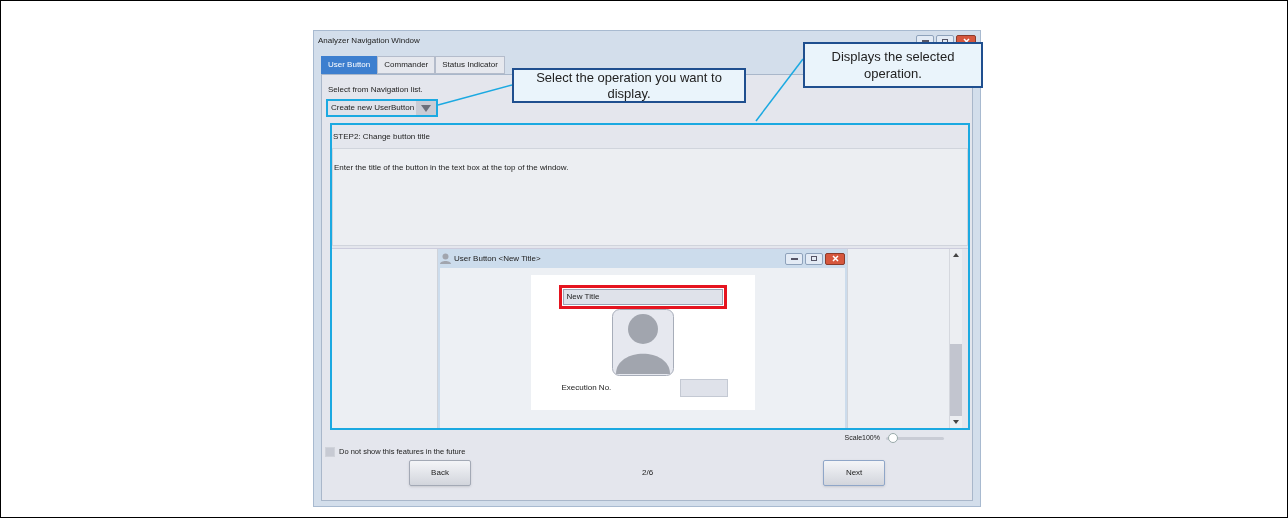  Describe the element at coordinates (956, 255) in the screenshot. I see `up-arrow-icon` at that location.